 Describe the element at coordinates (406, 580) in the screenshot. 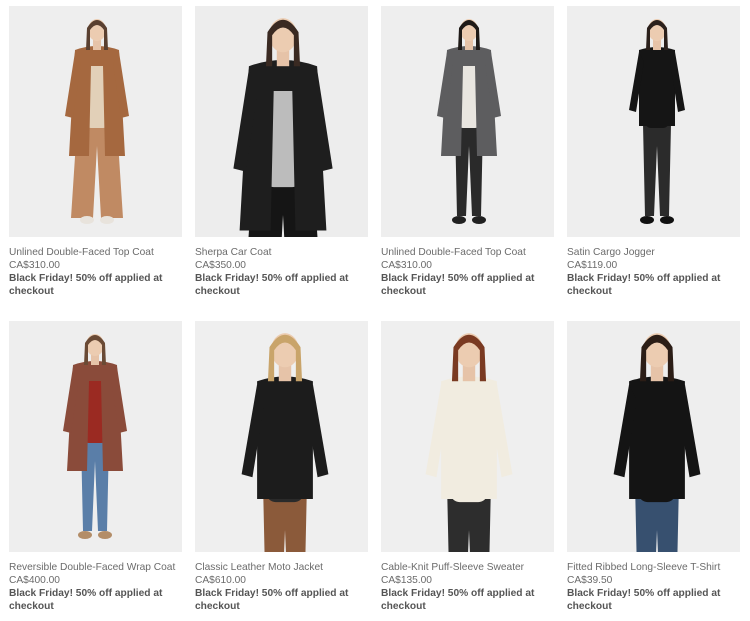

I see `product-price: CA$135.00` at that location.